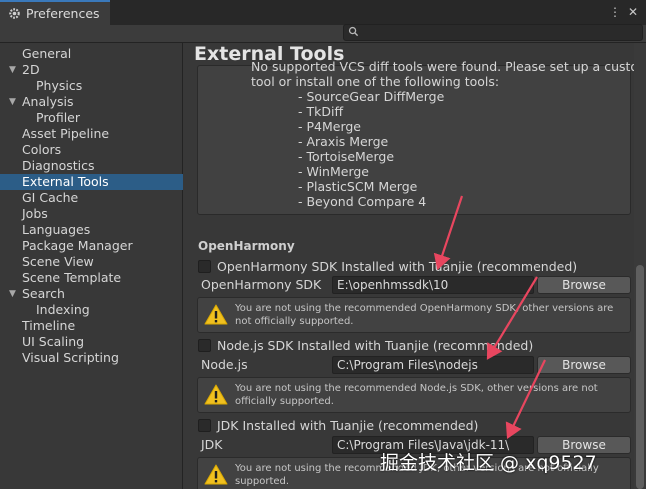  Describe the element at coordinates (63, 309) in the screenshot. I see `sidebar-item-label: Indexing` at that location.